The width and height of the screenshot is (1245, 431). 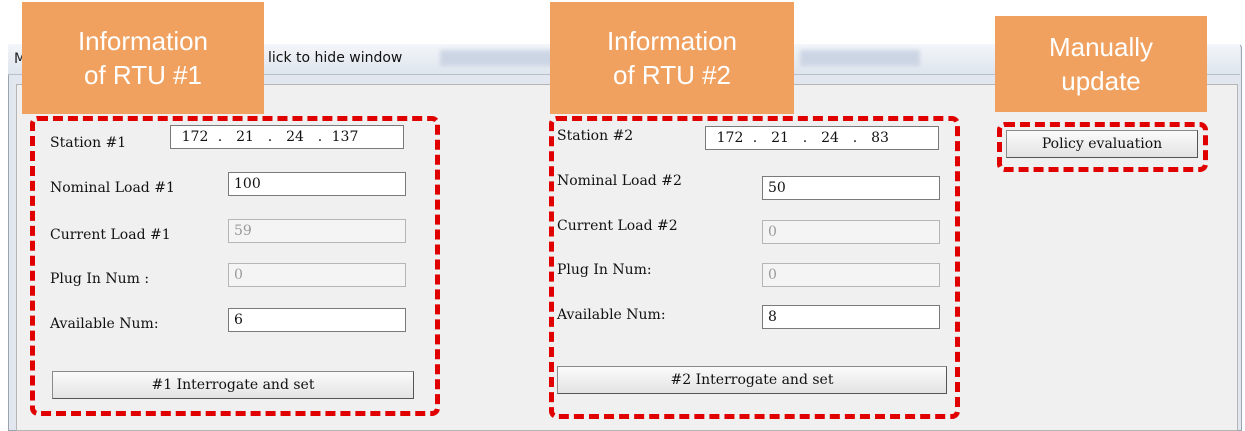 I want to click on available-num-1-label: Available Num:, so click(x=104, y=324).